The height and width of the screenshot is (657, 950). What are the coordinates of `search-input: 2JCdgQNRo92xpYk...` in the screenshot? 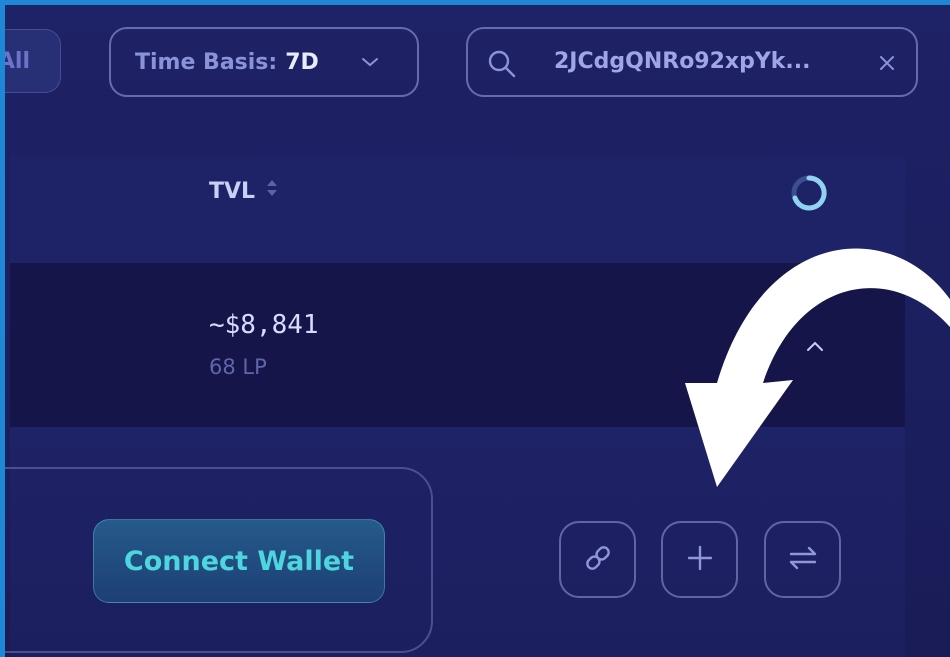 It's located at (682, 61).